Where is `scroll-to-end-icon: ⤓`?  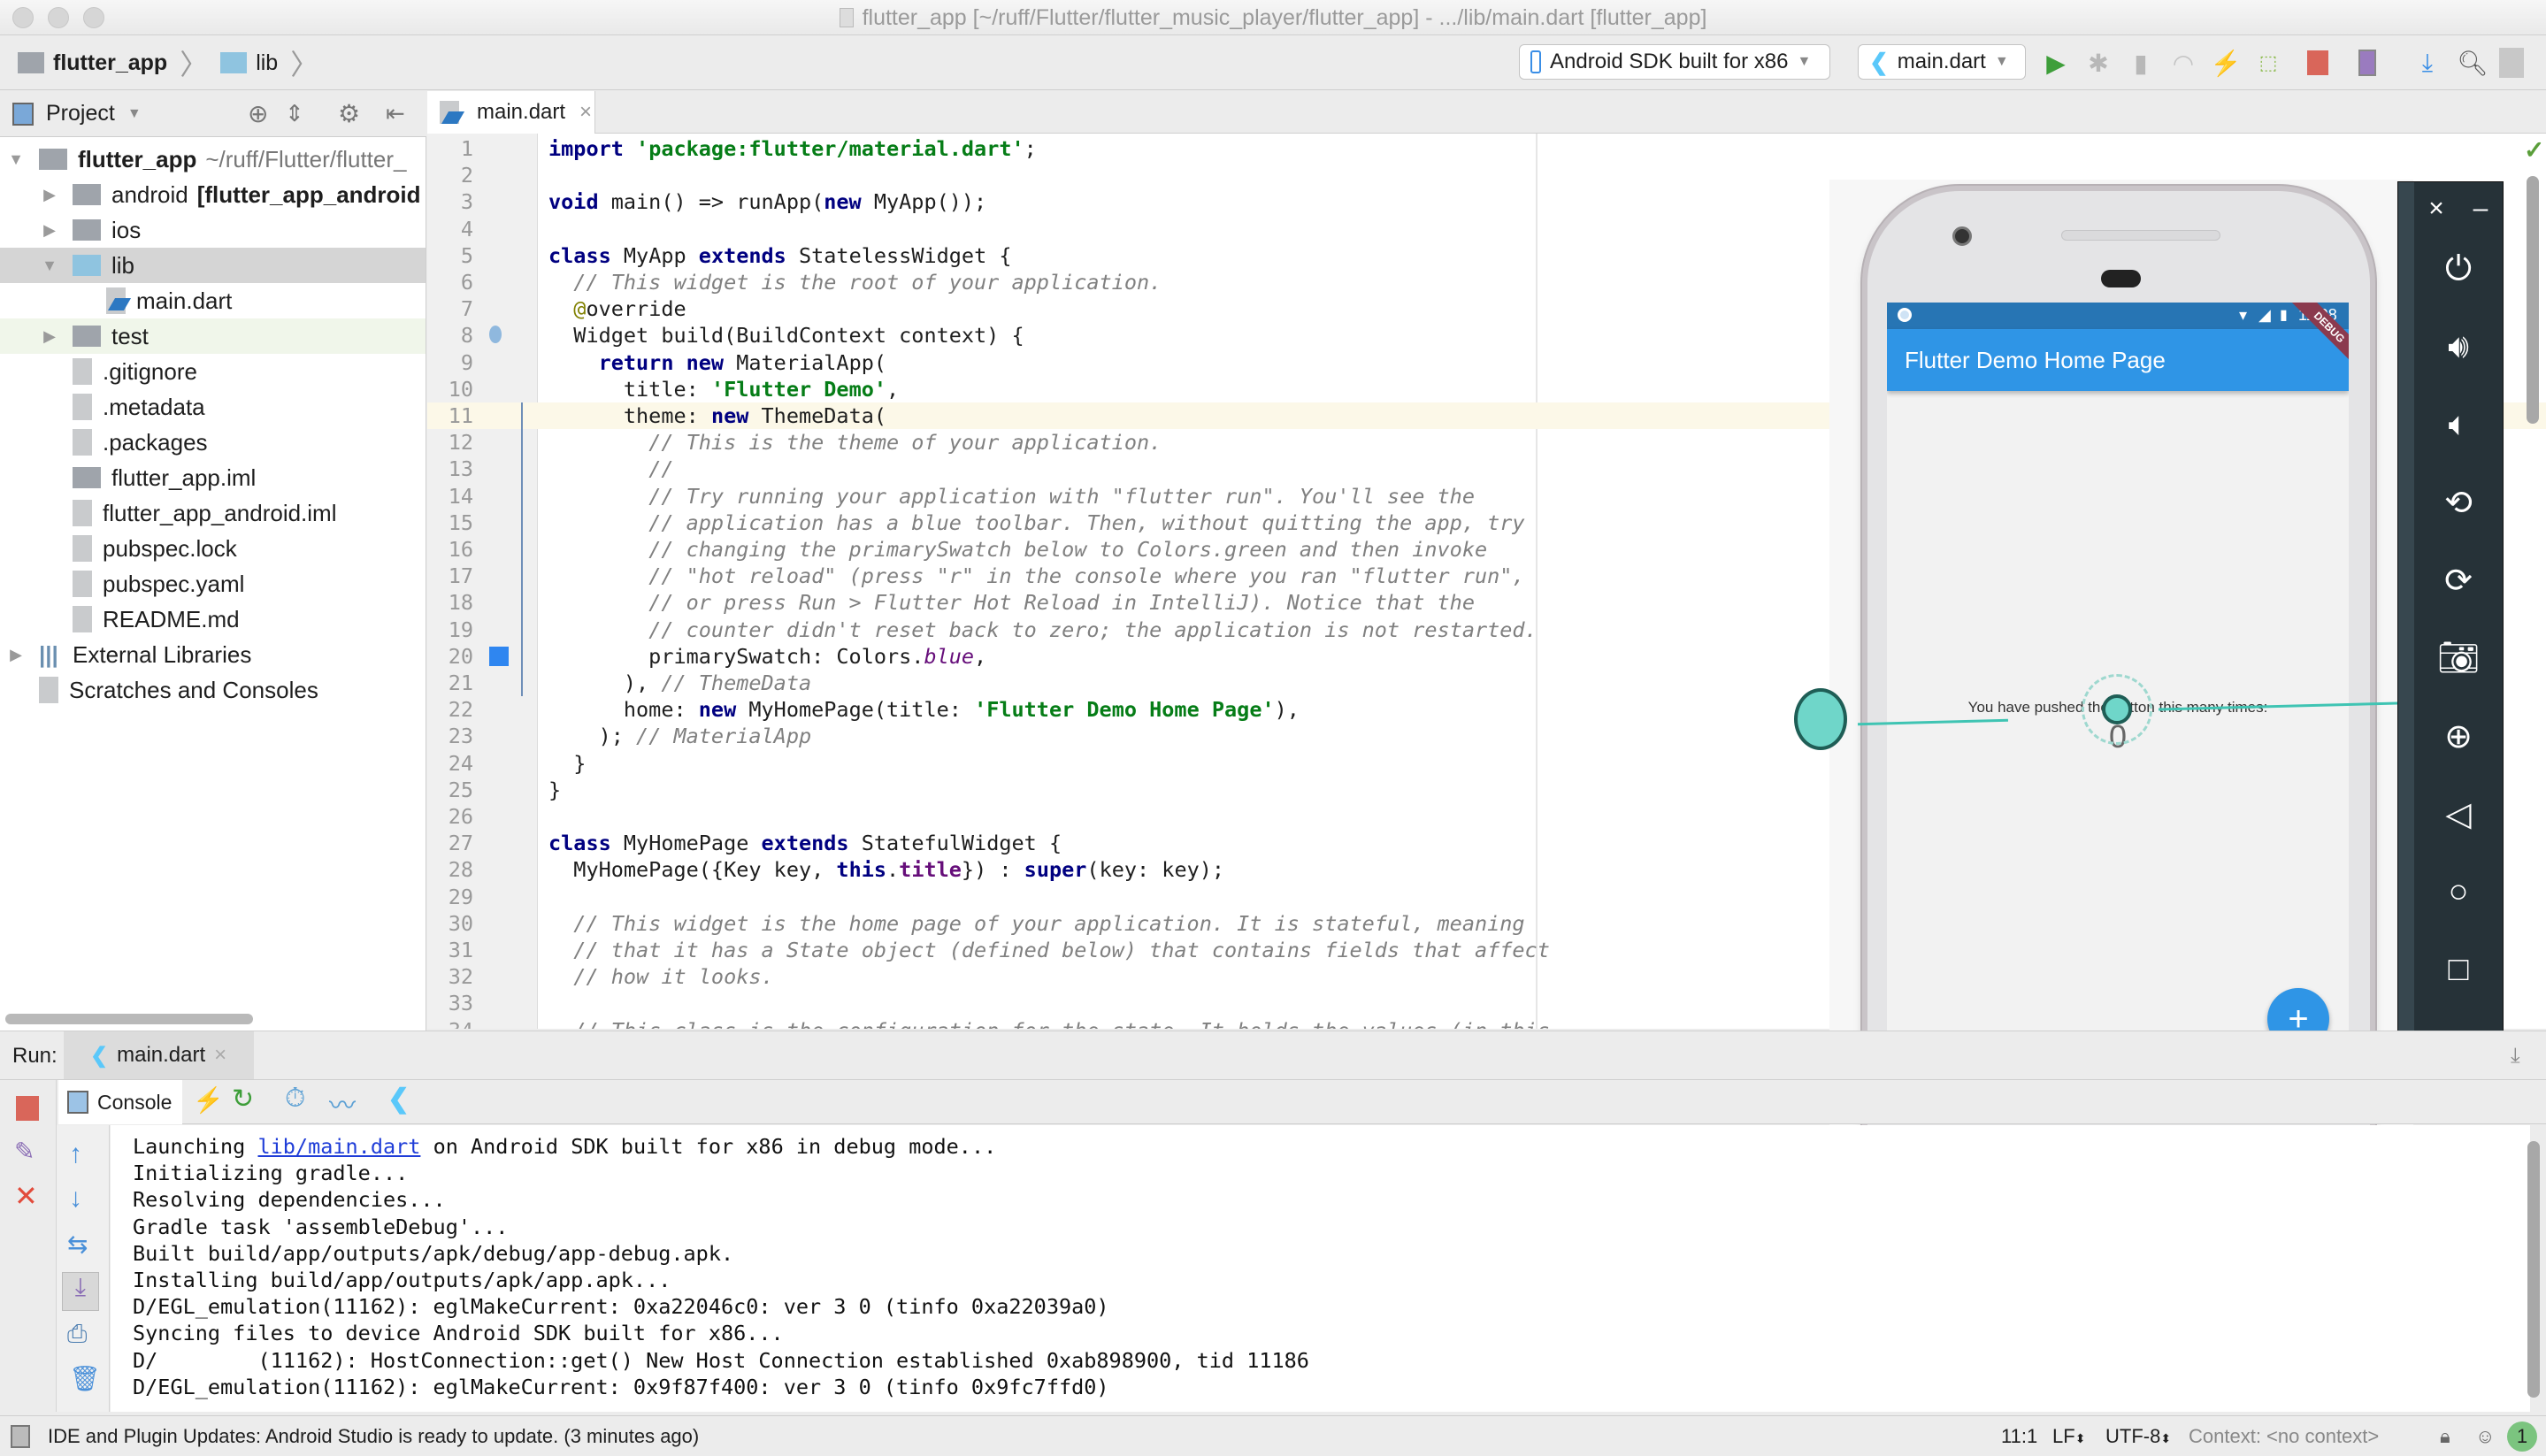
scroll-to-end-icon: ⤓ is located at coordinates (80, 1291).